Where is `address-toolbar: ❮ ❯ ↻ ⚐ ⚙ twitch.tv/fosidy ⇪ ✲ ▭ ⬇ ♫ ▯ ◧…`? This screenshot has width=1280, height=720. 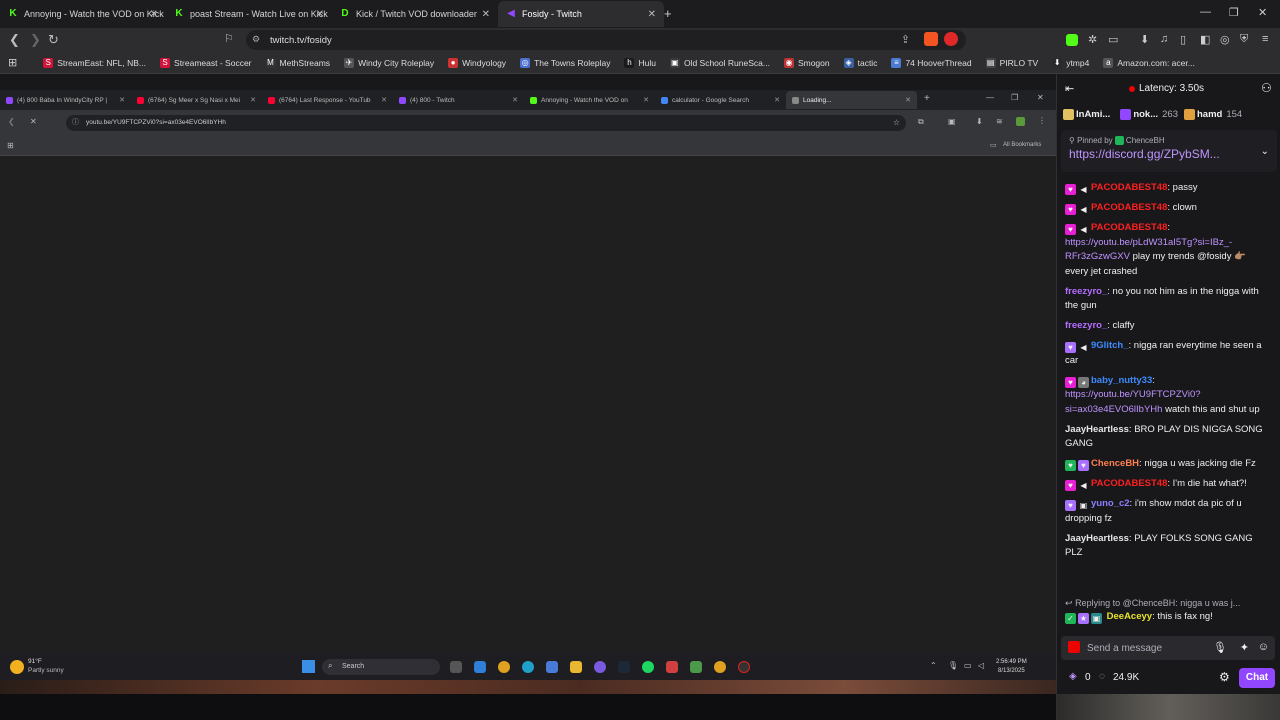 address-toolbar: ❮ ❯ ↻ ⚐ ⚙ twitch.tv/fosidy ⇪ ✲ ▭ ⬇ ♫ ▯ ◧… is located at coordinates (640, 40).